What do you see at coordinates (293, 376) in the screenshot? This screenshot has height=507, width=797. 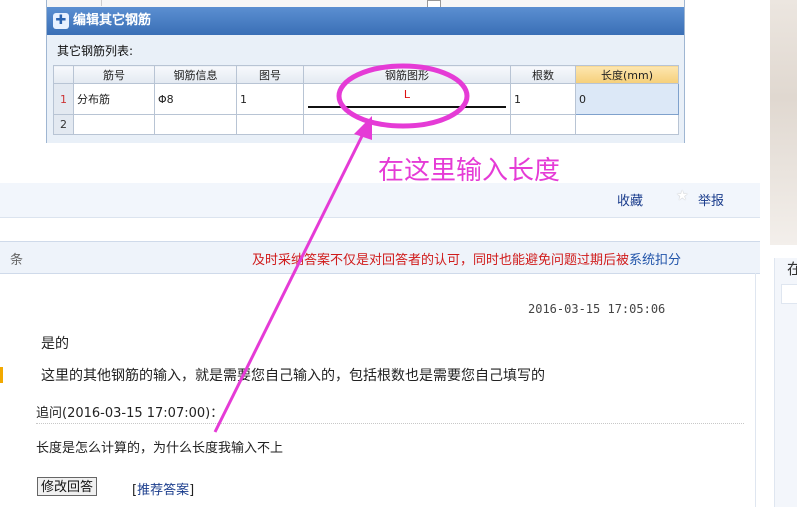 I see `answer-line-2: 这里的其他钢筋的输入，就是需要您自己输入的，包括根数也是需要您自己填写的` at bounding box center [293, 376].